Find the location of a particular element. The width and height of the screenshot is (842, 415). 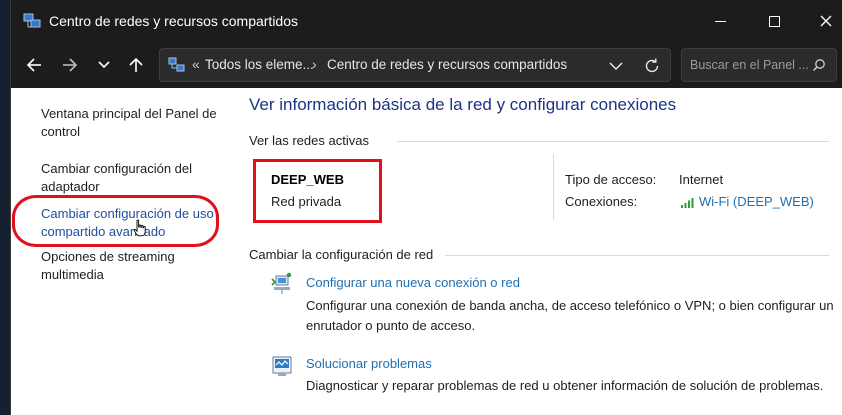

connections-label: Conexiones: is located at coordinates (601, 201).